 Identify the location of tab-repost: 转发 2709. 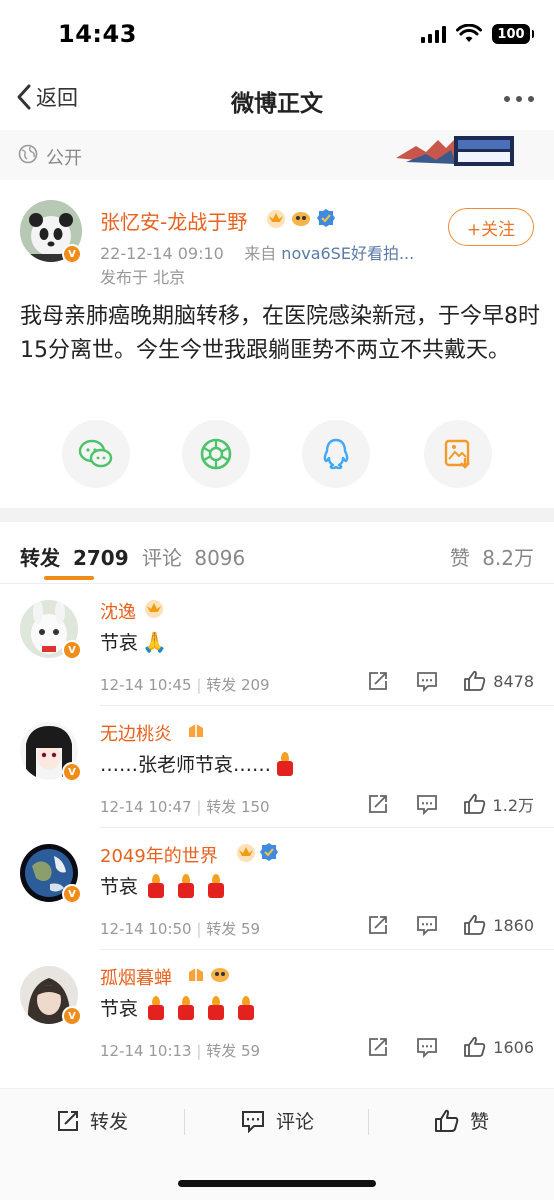
(74, 556).